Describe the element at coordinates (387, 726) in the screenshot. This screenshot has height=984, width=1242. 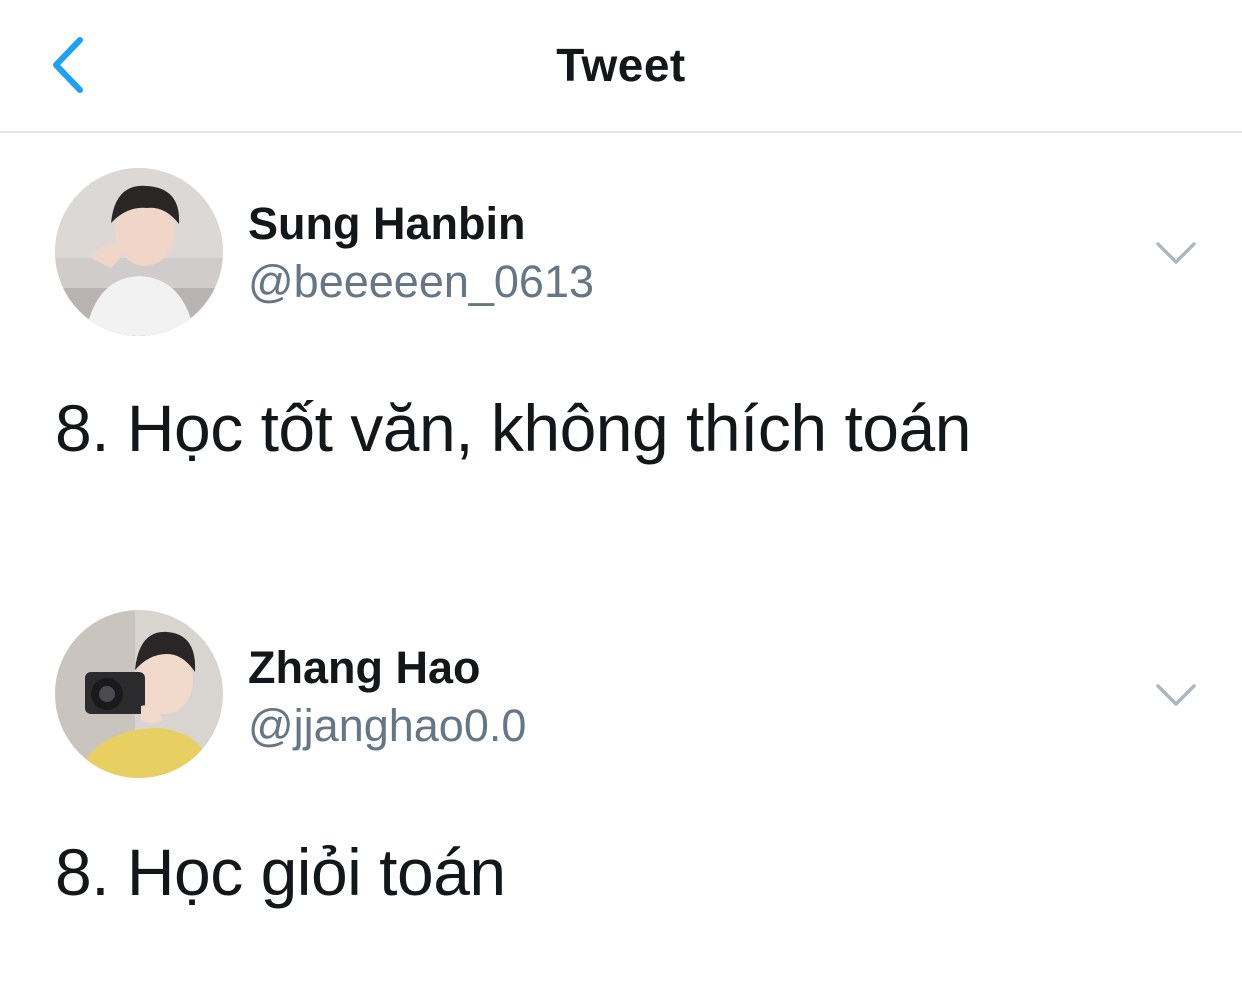
I see `user-handle: @jjanghao0.0` at that location.